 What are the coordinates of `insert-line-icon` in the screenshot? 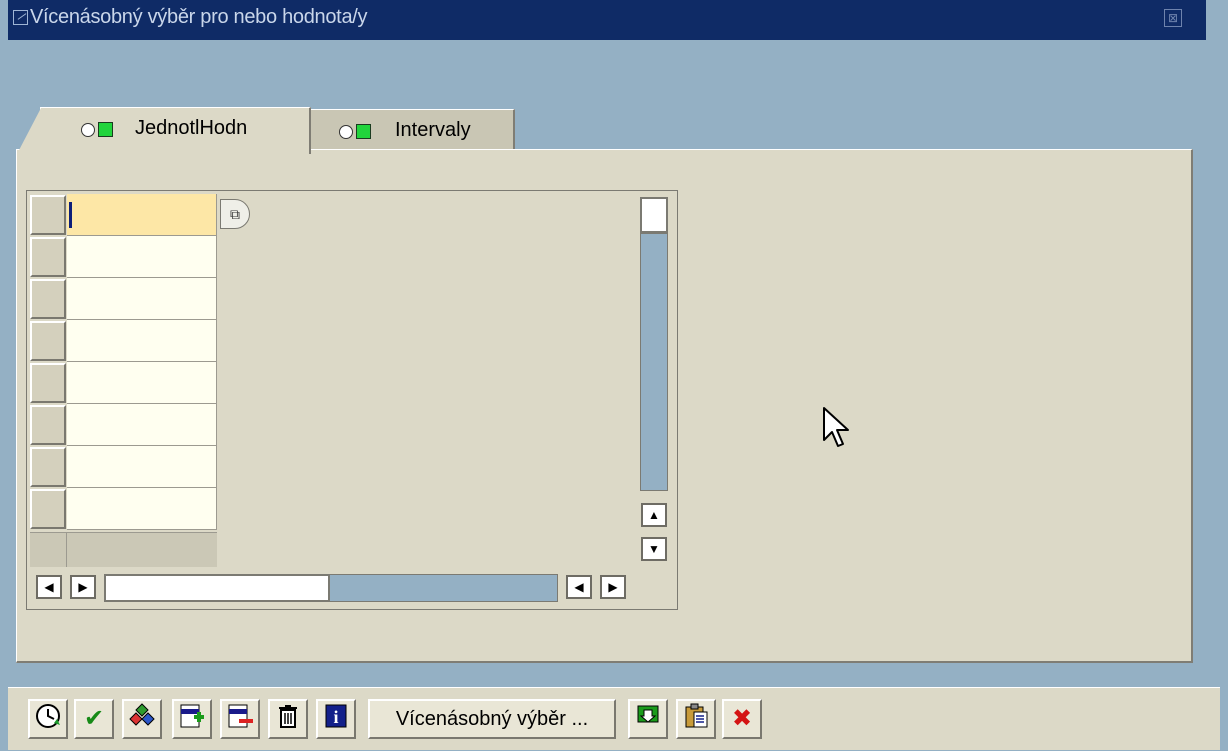 It's located at (192, 716).